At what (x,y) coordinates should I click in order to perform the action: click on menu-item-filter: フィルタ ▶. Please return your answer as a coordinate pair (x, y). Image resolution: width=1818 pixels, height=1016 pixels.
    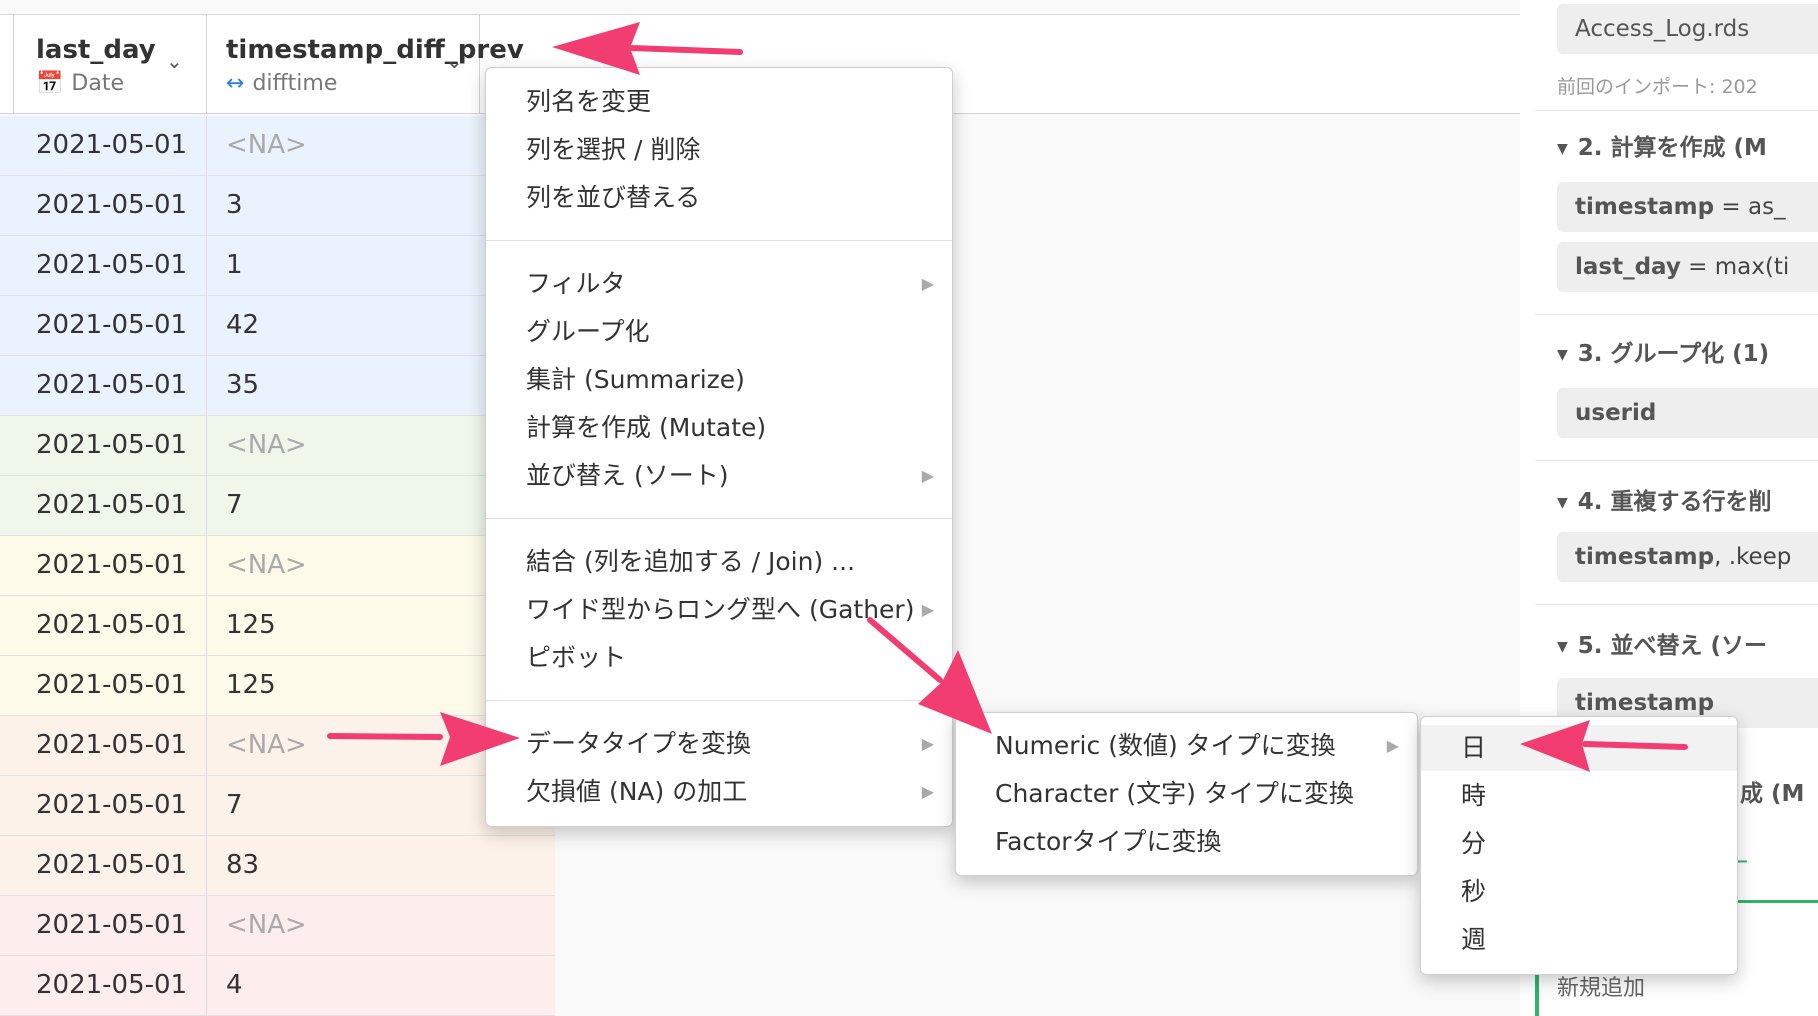
    Looking at the image, I should click on (719, 284).